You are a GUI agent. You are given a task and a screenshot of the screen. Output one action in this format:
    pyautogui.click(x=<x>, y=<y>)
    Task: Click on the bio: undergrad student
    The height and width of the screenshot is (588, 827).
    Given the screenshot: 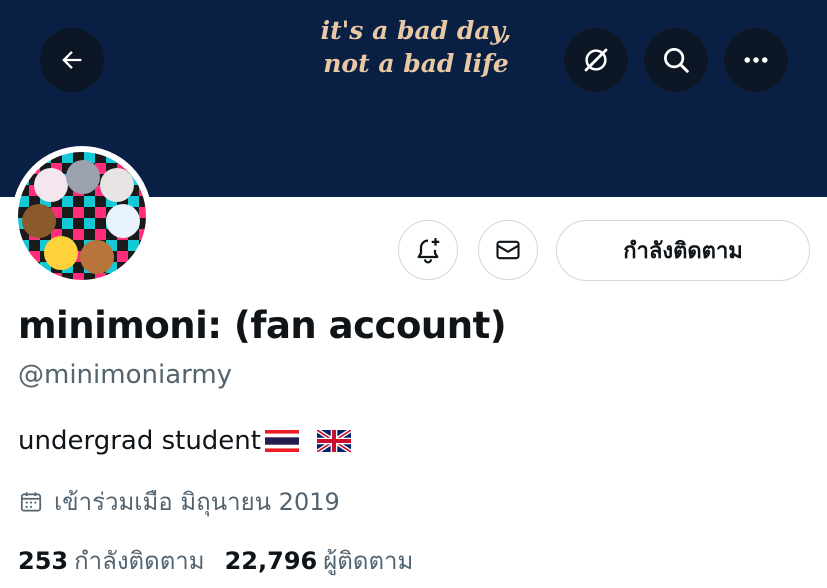 What is the action you would take?
    pyautogui.click(x=184, y=441)
    